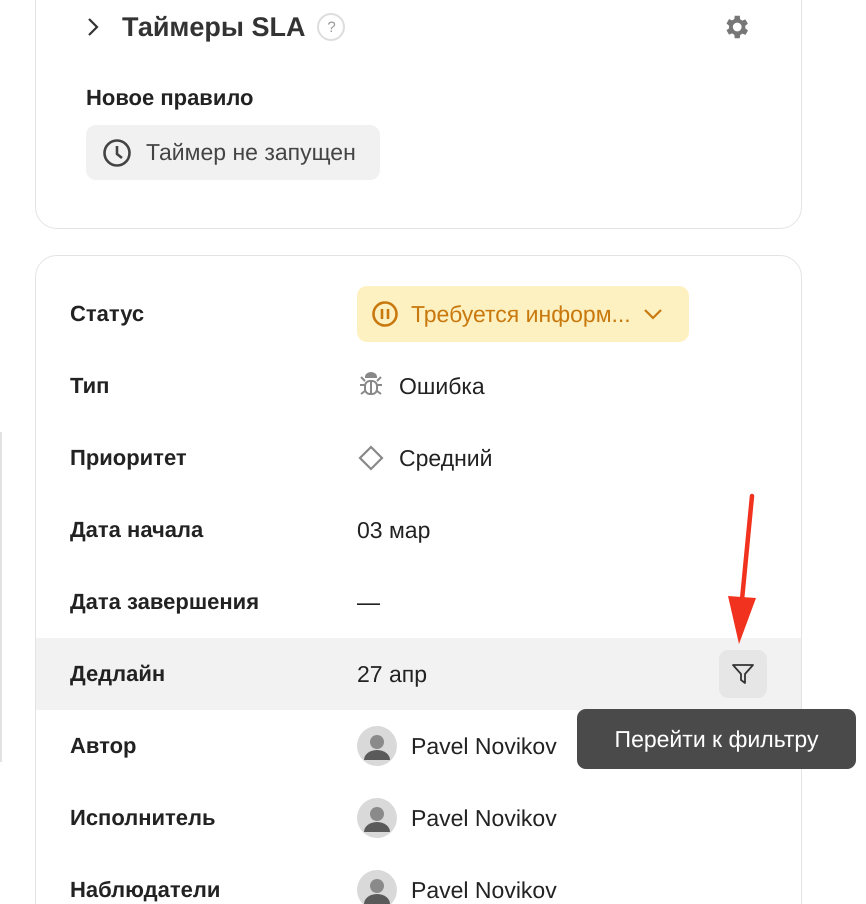  I want to click on section-title: Таймеры SLA, so click(214, 27).